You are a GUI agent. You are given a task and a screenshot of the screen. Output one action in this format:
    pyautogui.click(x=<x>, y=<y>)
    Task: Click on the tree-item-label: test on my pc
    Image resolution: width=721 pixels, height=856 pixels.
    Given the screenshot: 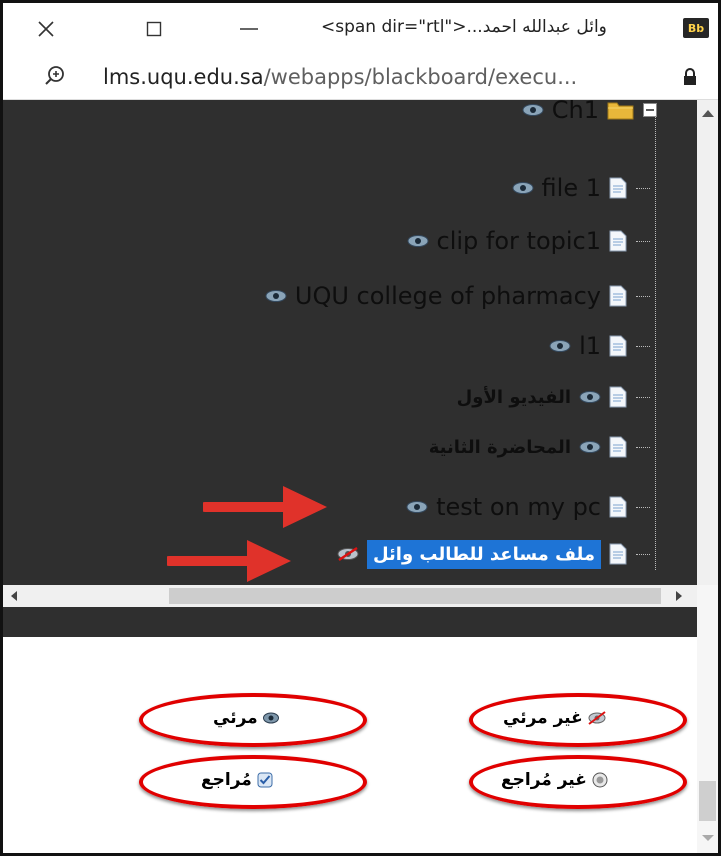 What is the action you would take?
    pyautogui.click(x=518, y=507)
    